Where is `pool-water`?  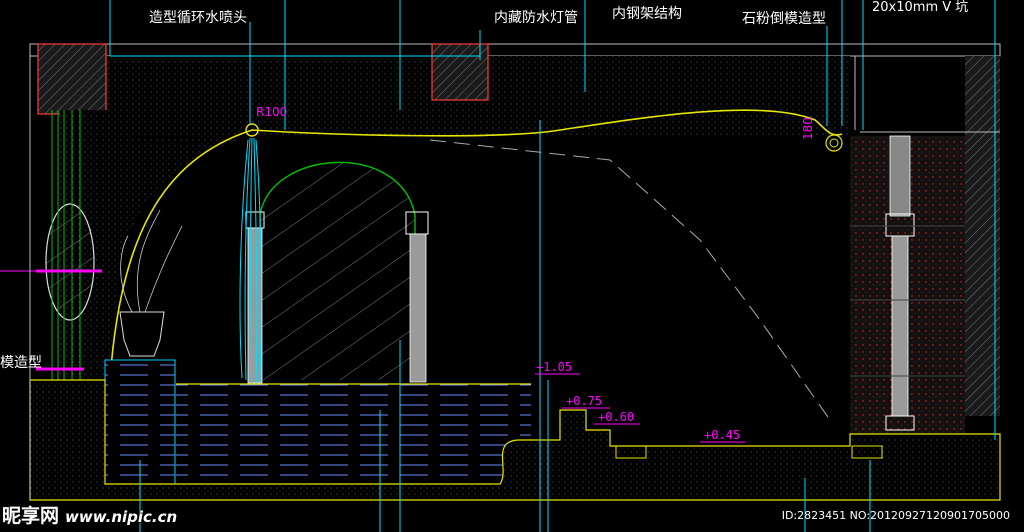
pool-water is located at coordinates (353, 433).